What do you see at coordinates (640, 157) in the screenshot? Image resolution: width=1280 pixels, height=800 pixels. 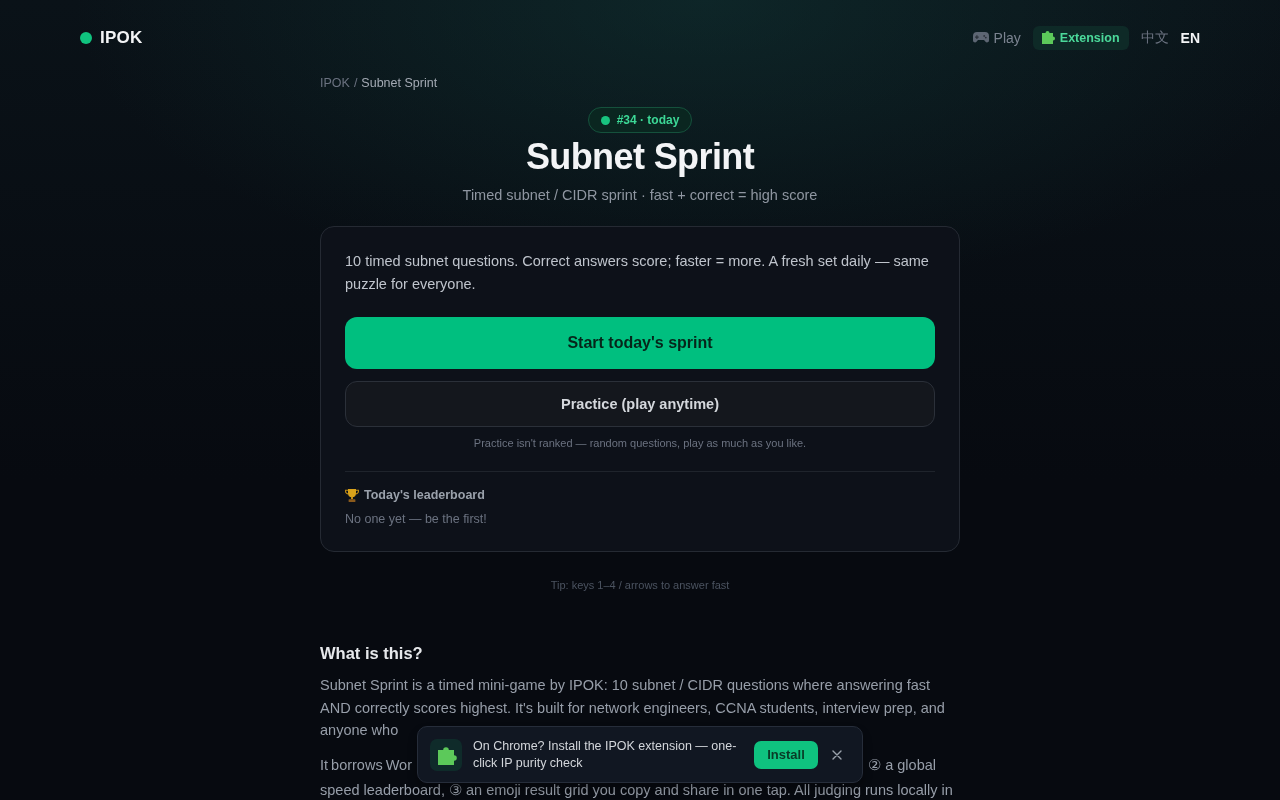 I see `page-title: Subnet Sprint` at bounding box center [640, 157].